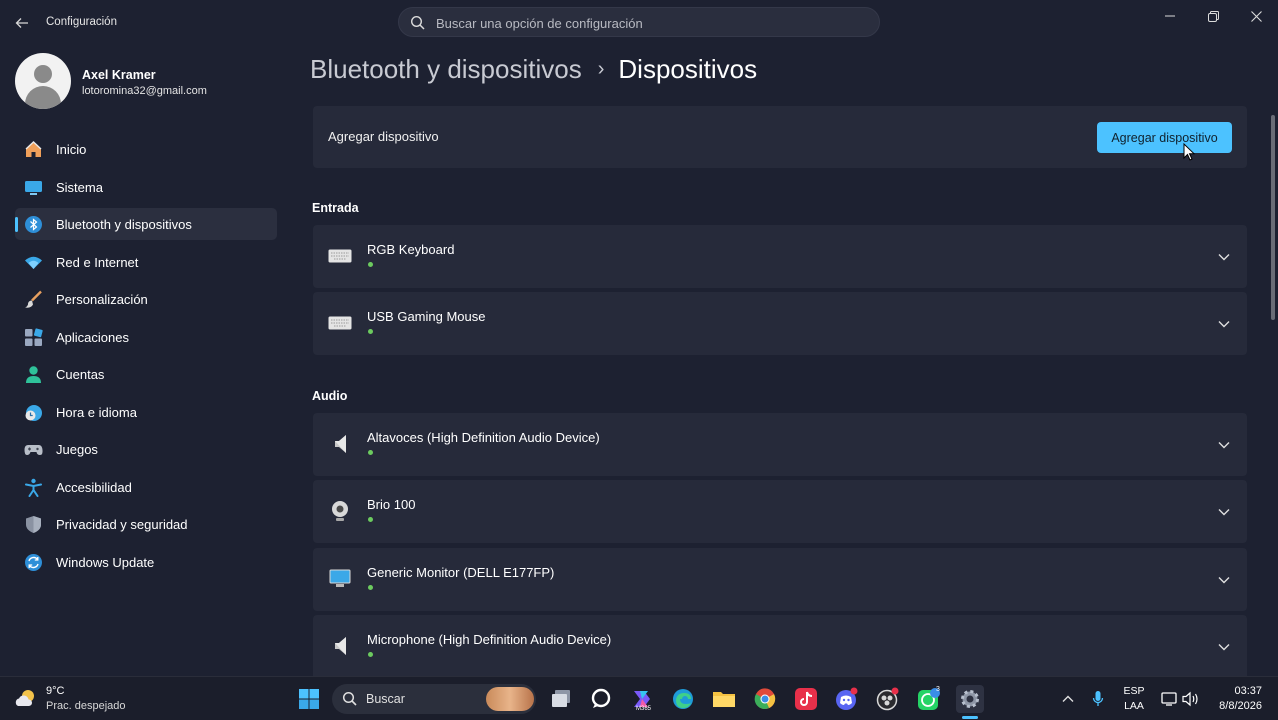 This screenshot has width=1278, height=720. What do you see at coordinates (349, 698) in the screenshot?
I see `search-icon` at bounding box center [349, 698].